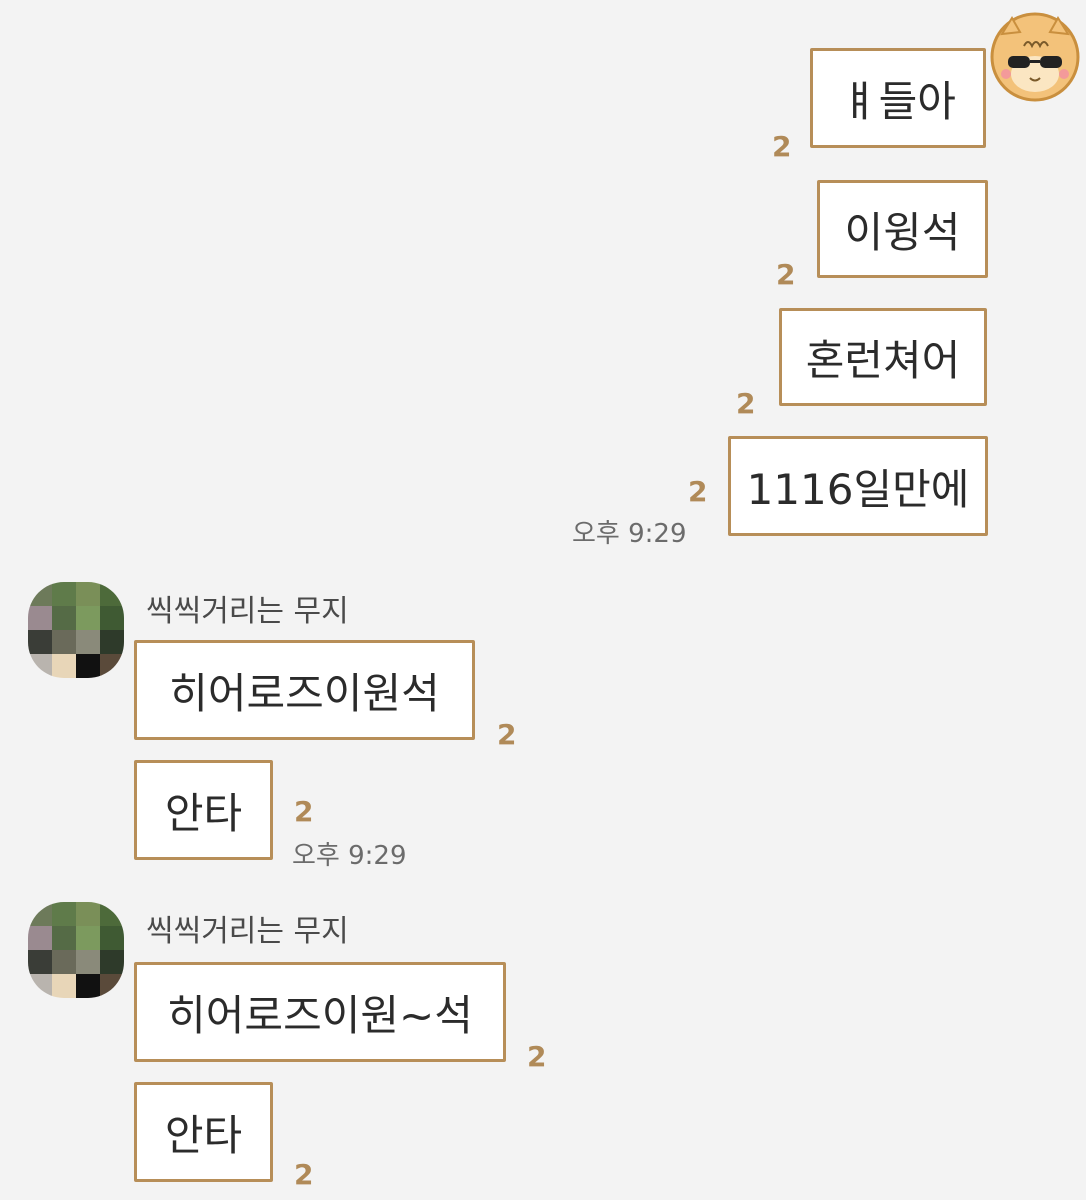 The width and height of the screenshot is (1086, 1200). I want to click on outgoing-message: 혼런쳐어, so click(883, 357).